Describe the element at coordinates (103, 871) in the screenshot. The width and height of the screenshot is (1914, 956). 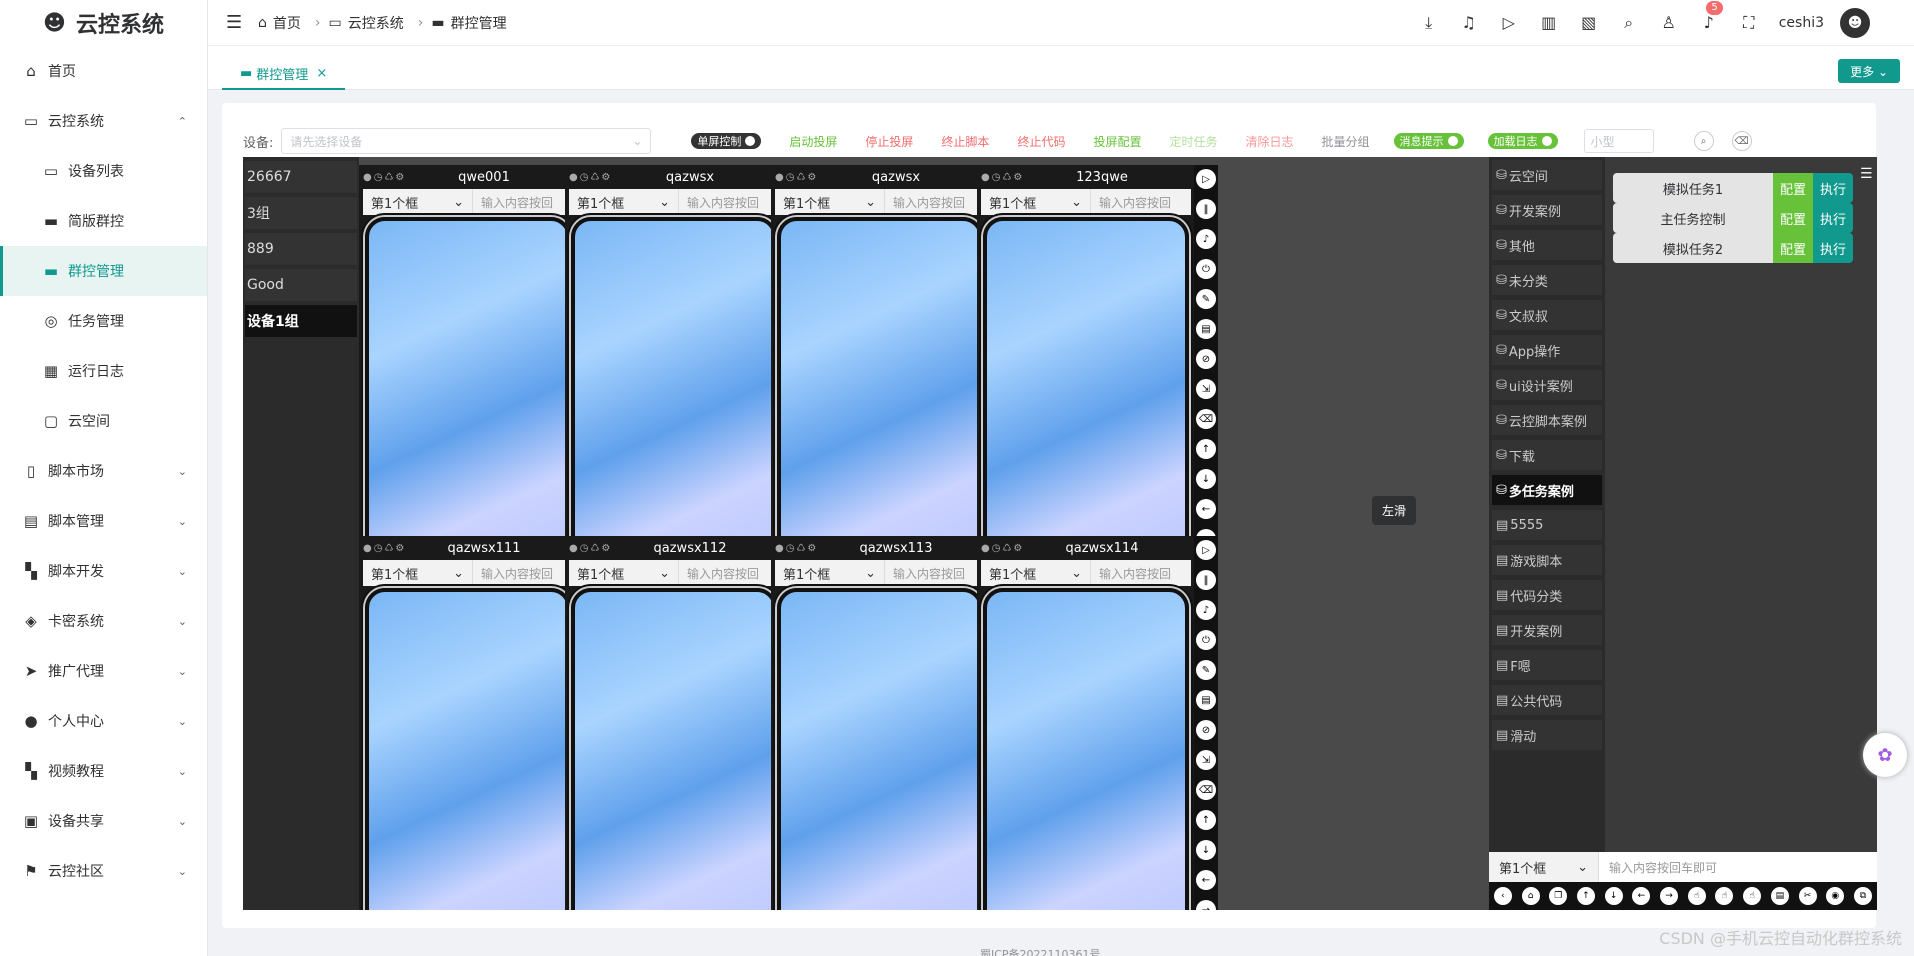
I see `sidebar-item: ⚑ 云控社区 ⌄` at that location.